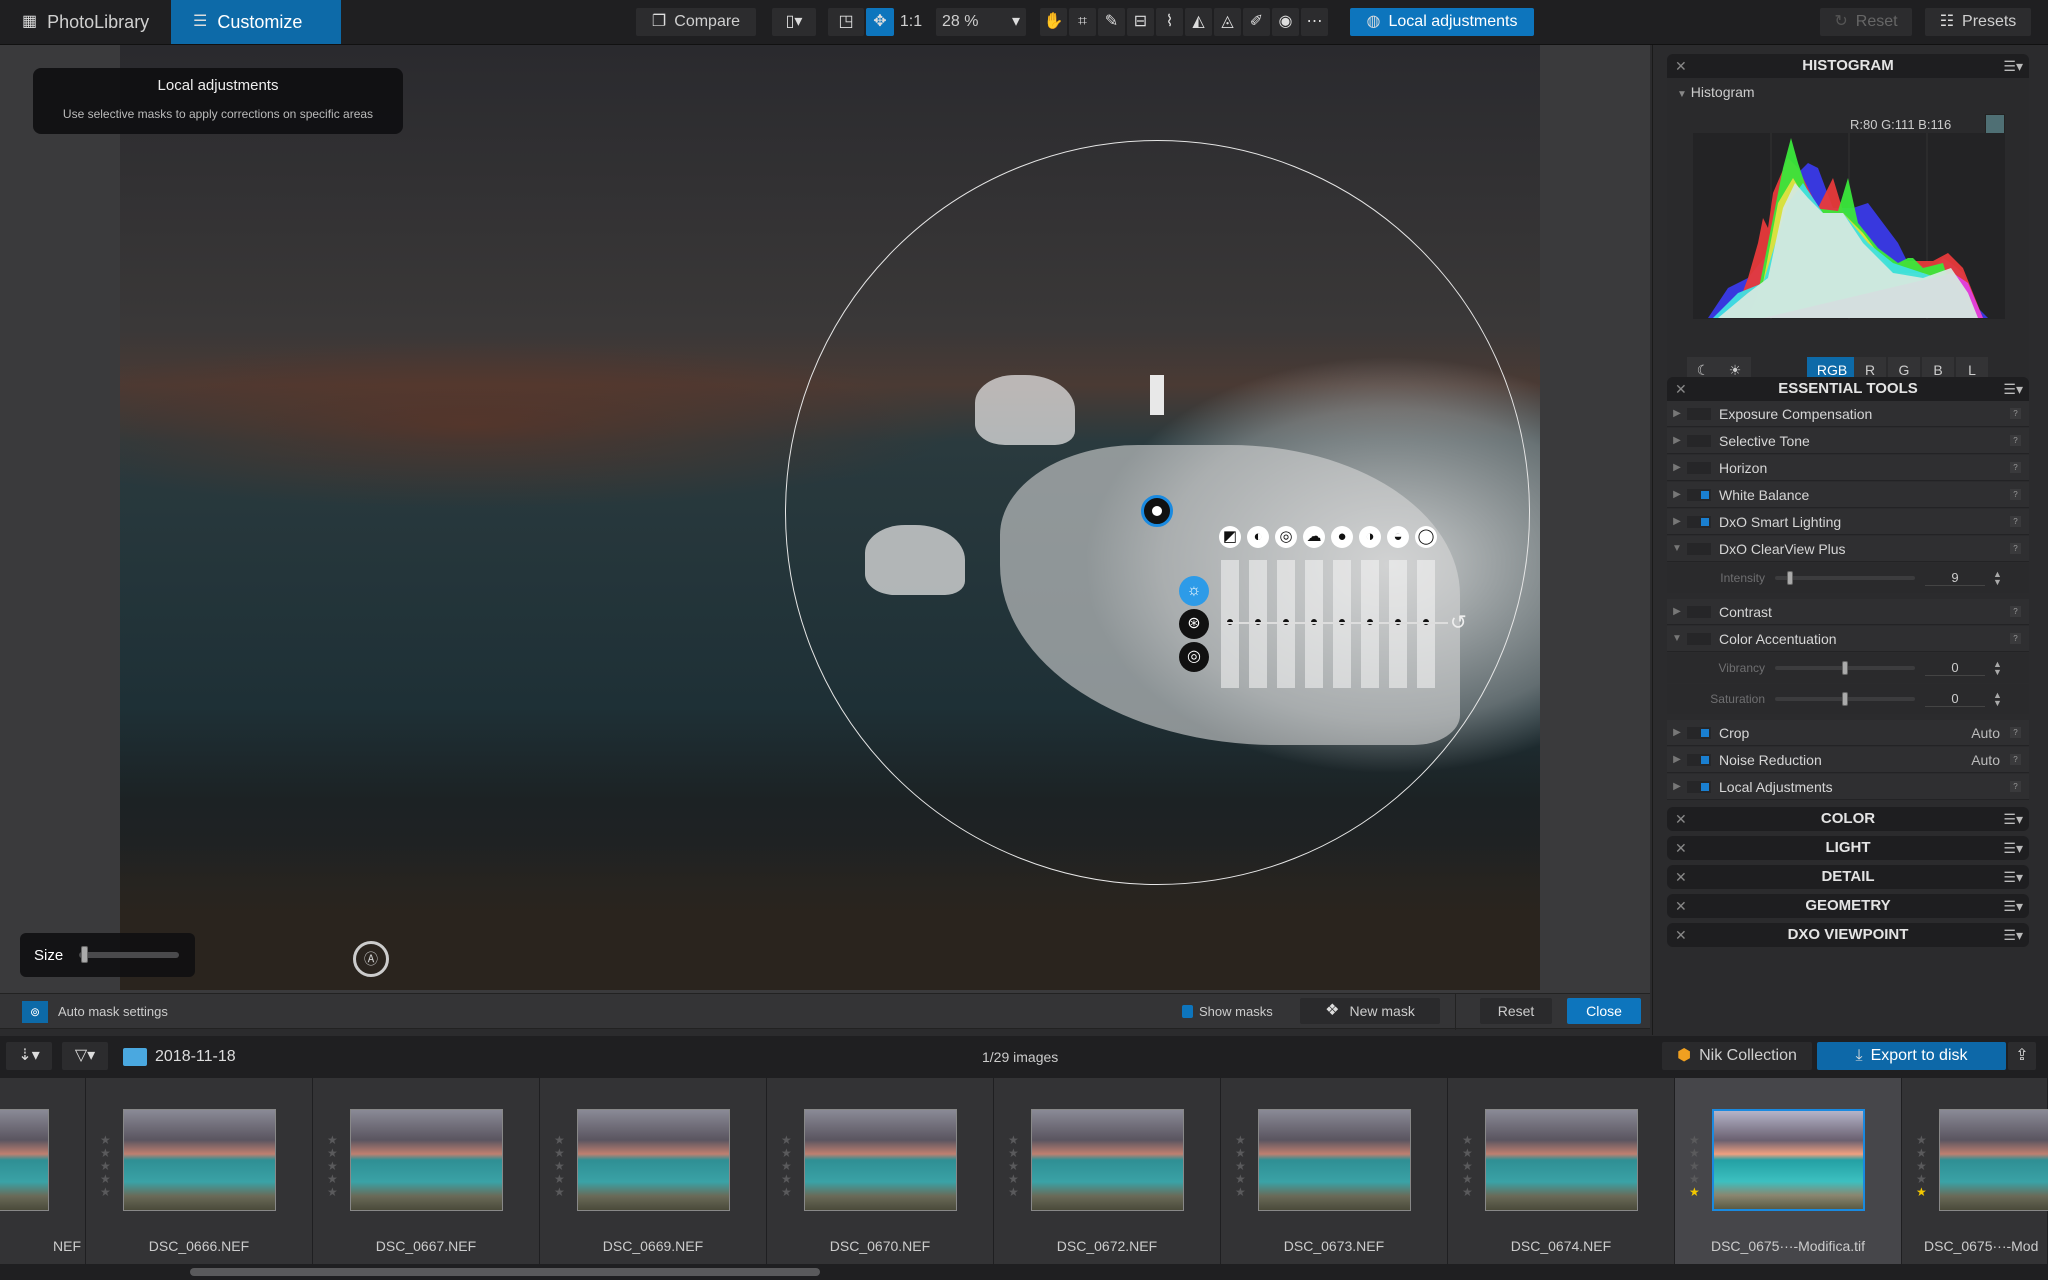  Describe the element at coordinates (129, 954) in the screenshot. I see `size-slider` at that location.